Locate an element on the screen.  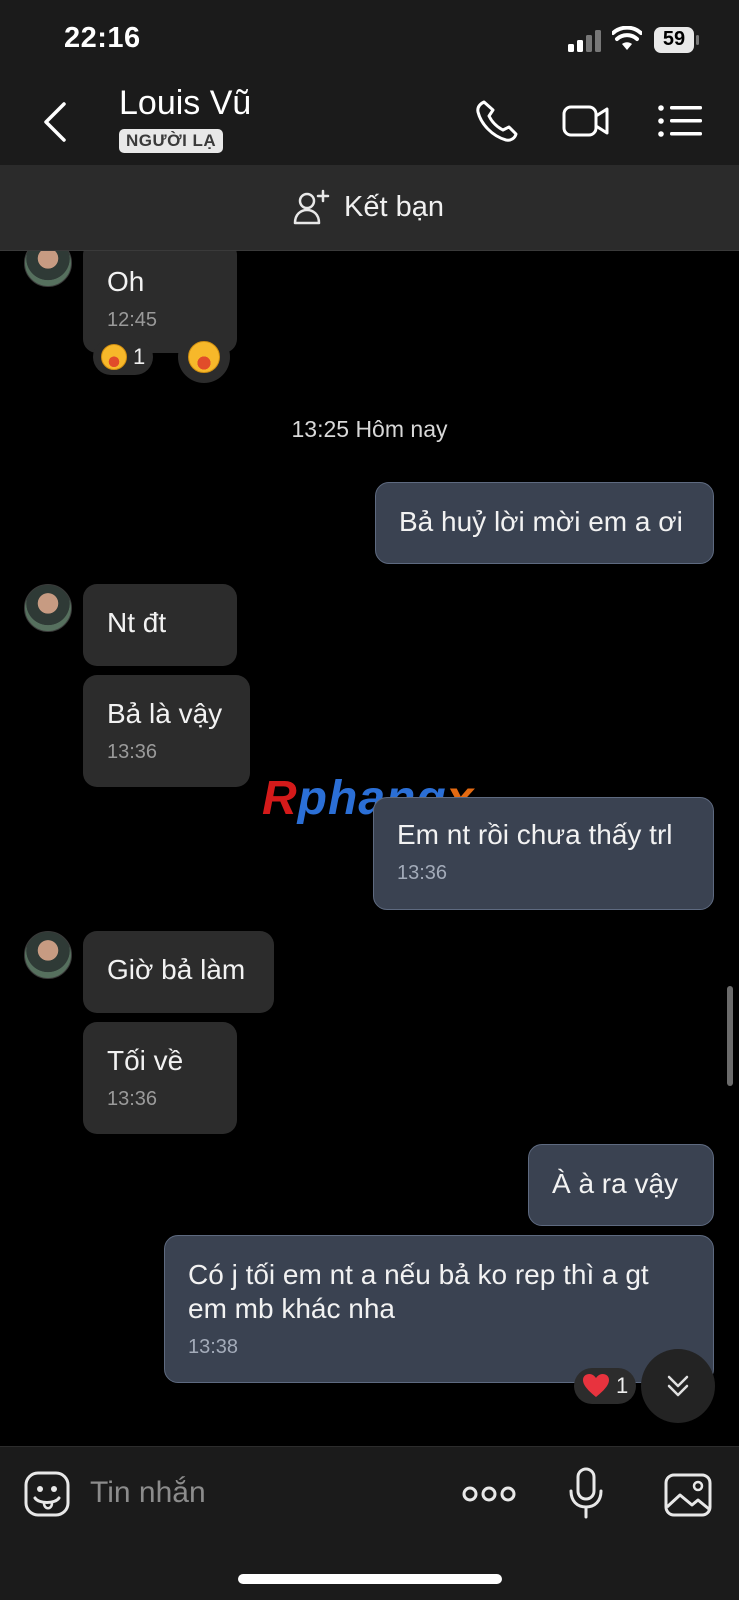
message-text: Oh is located at coordinates (126, 281).